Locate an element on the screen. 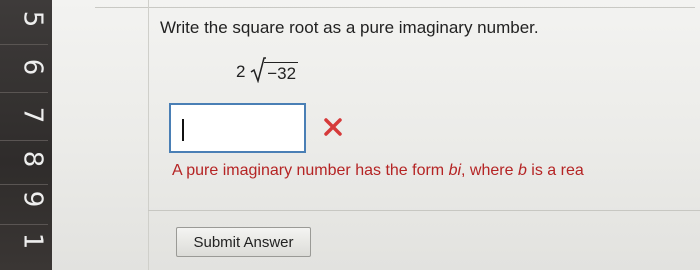 This screenshot has width=700, height=270. feedback-text: A pure imaginary number has the form is located at coordinates (310, 170).